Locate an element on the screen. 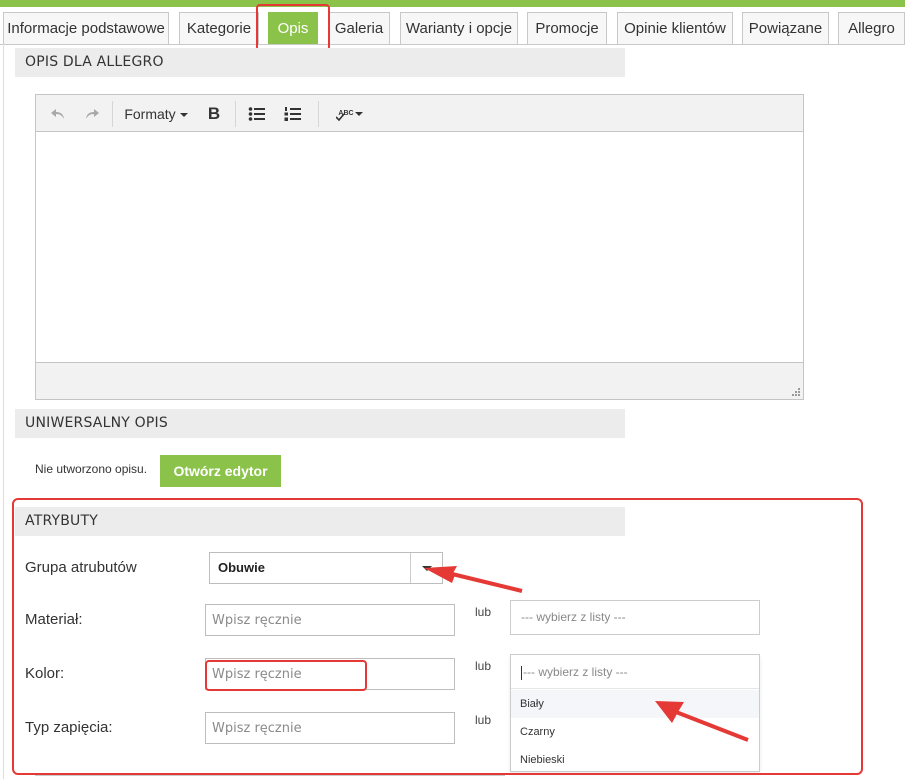 This screenshot has height=779, width=905. color-list-search: --- wybierz z listy --- is located at coordinates (635, 672).